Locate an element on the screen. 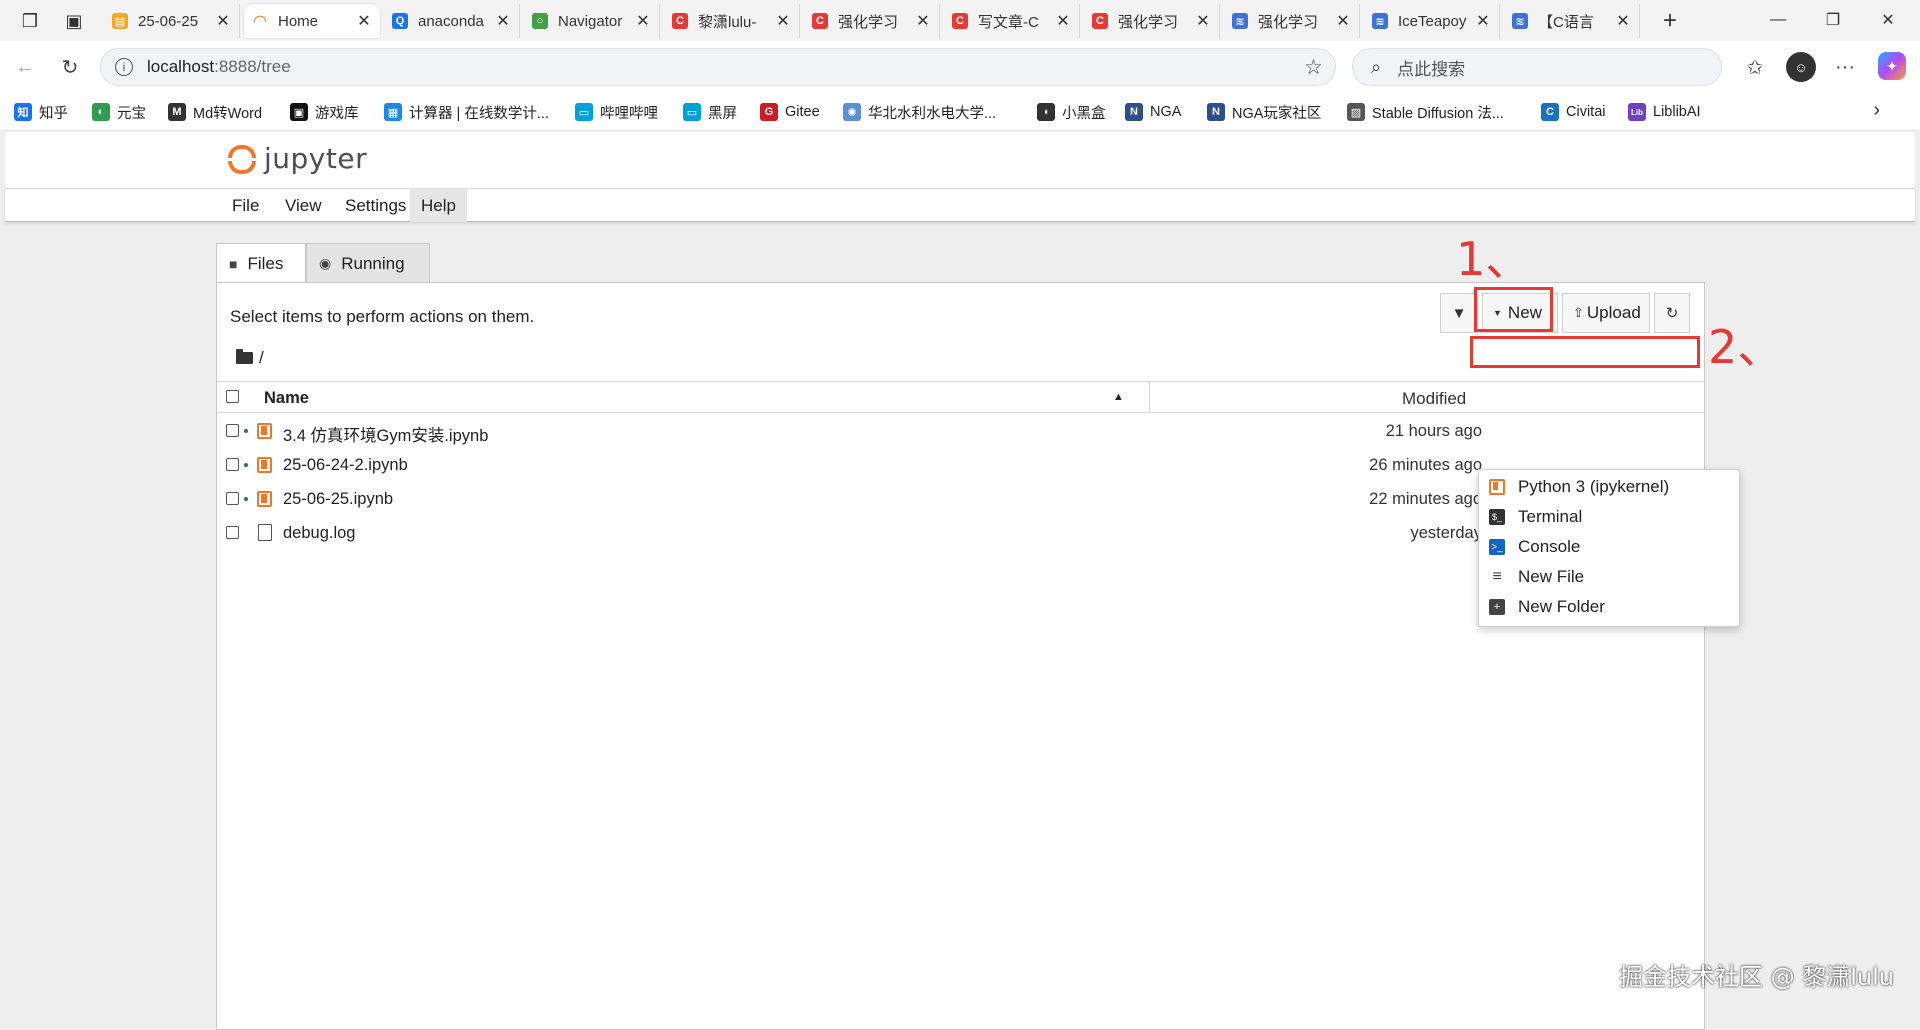 Image resolution: width=1920 pixels, height=1030 pixels. column-divider is located at coordinates (1149, 397).